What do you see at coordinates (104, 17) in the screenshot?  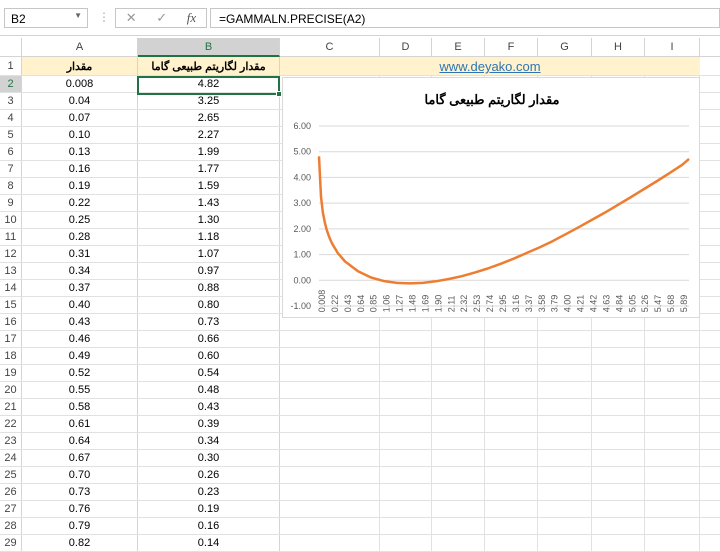 I see `drag-handle-icon: ⋮` at bounding box center [104, 17].